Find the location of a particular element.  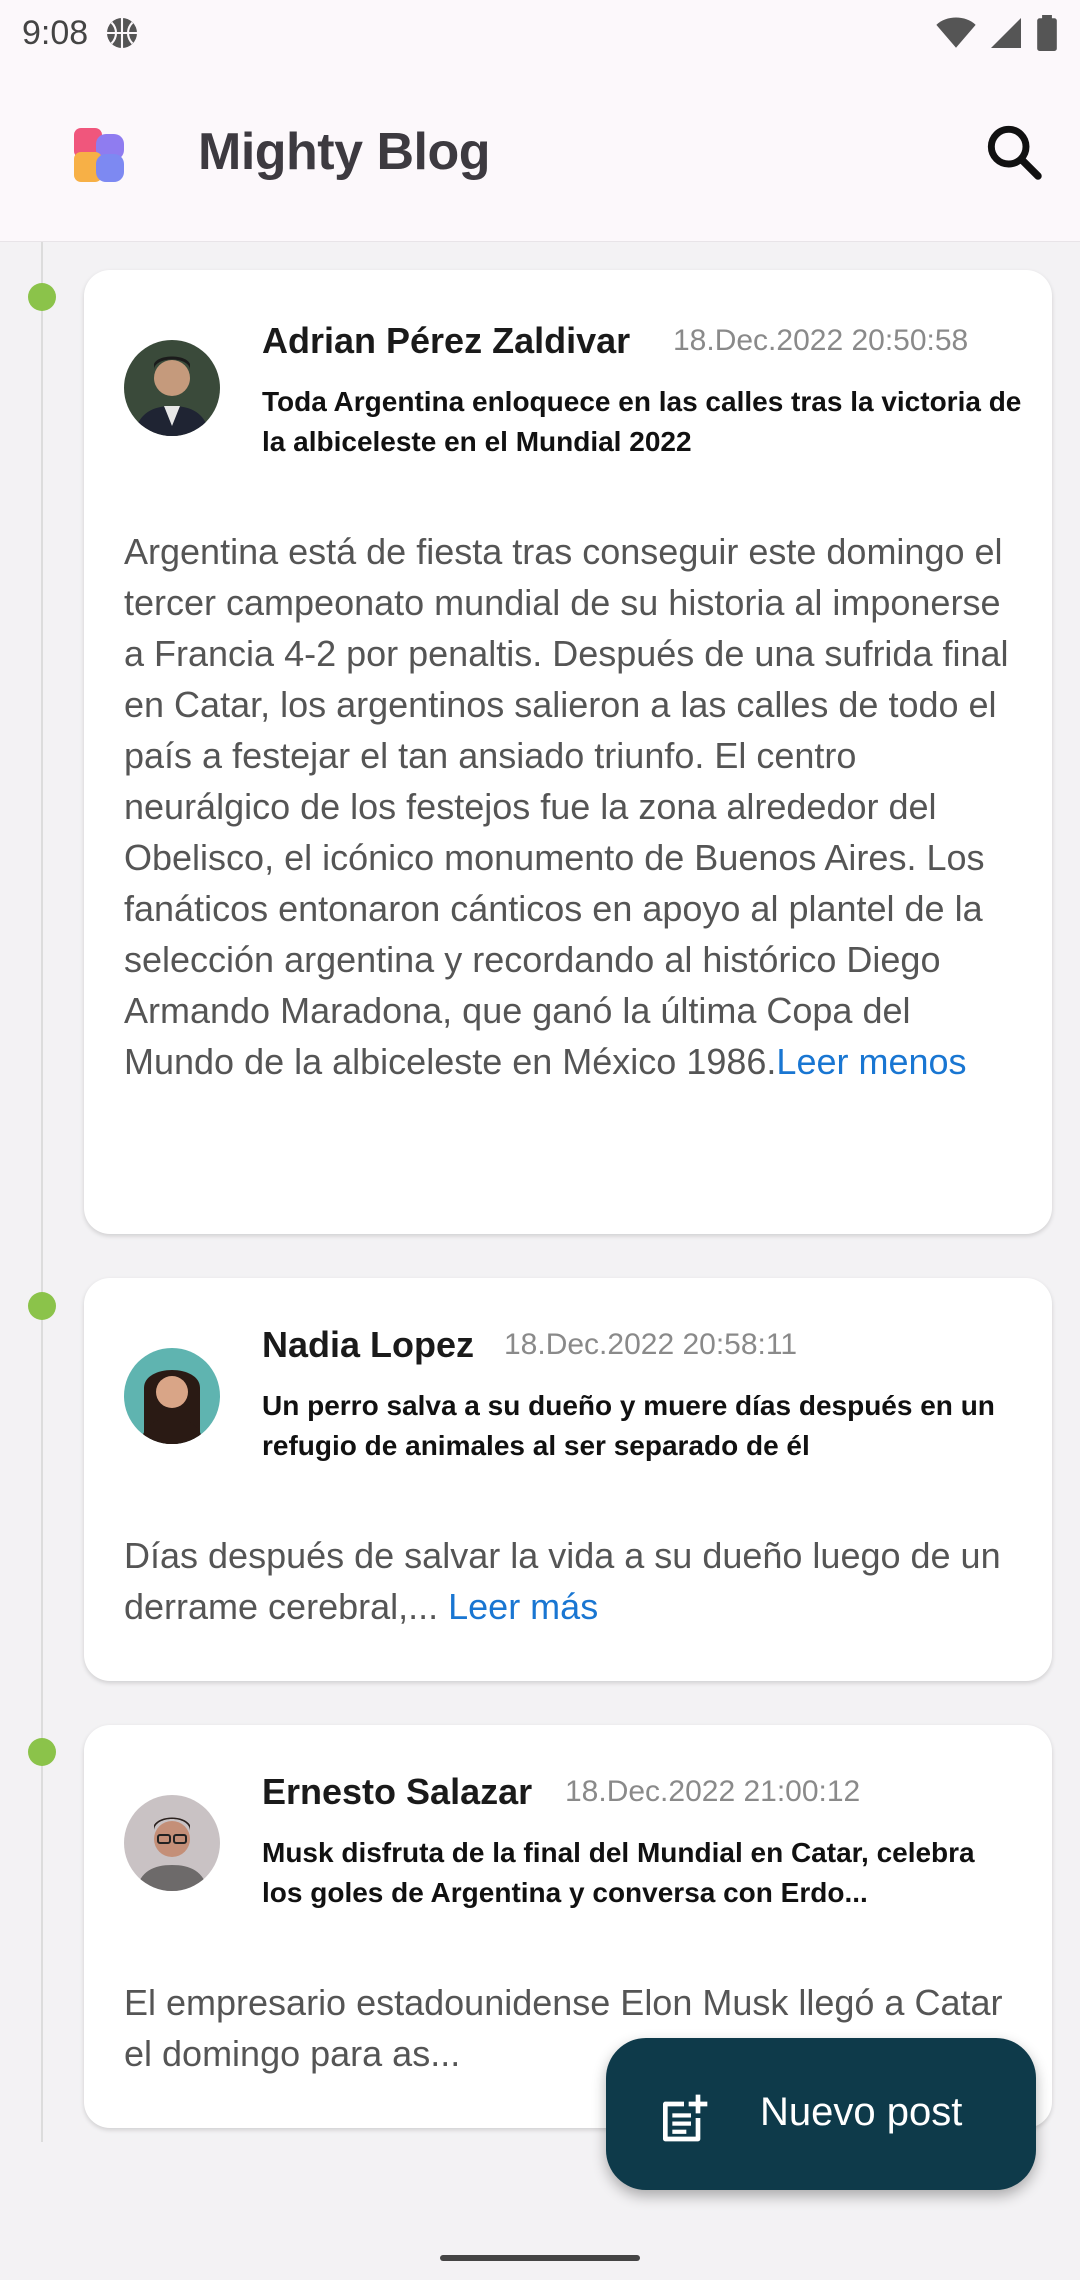

post-add-icon is located at coordinates (685, 2118).